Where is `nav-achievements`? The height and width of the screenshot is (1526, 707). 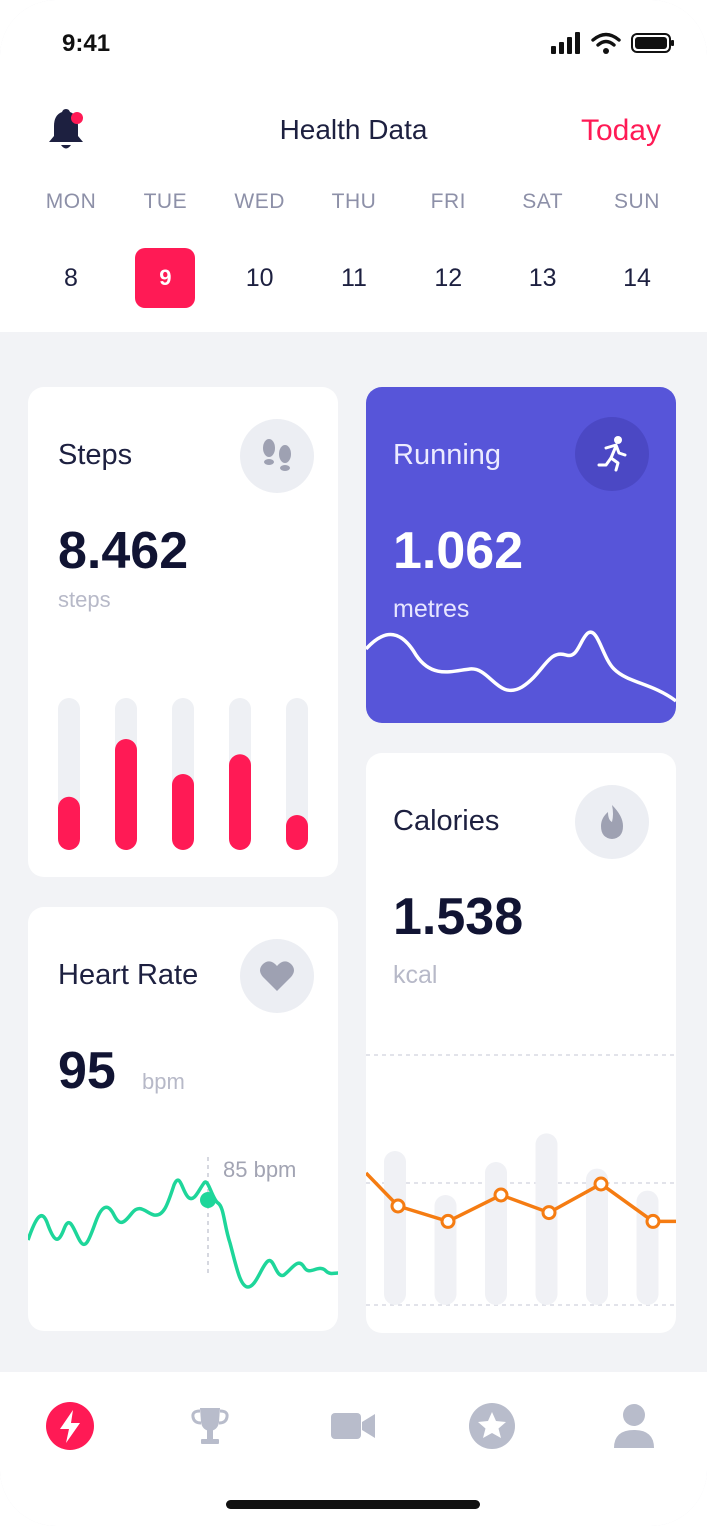 nav-achievements is located at coordinates (210, 1426).